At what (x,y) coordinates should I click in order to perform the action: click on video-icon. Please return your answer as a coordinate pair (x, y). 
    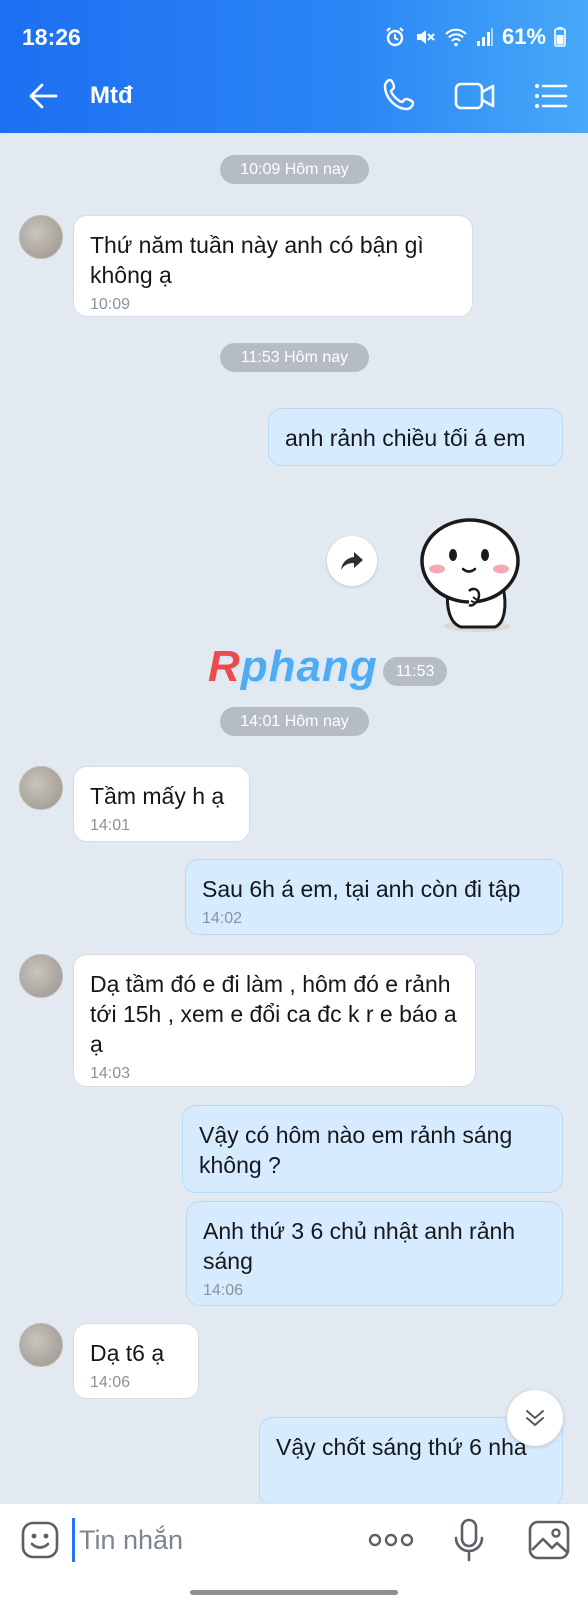
    Looking at the image, I should click on (474, 96).